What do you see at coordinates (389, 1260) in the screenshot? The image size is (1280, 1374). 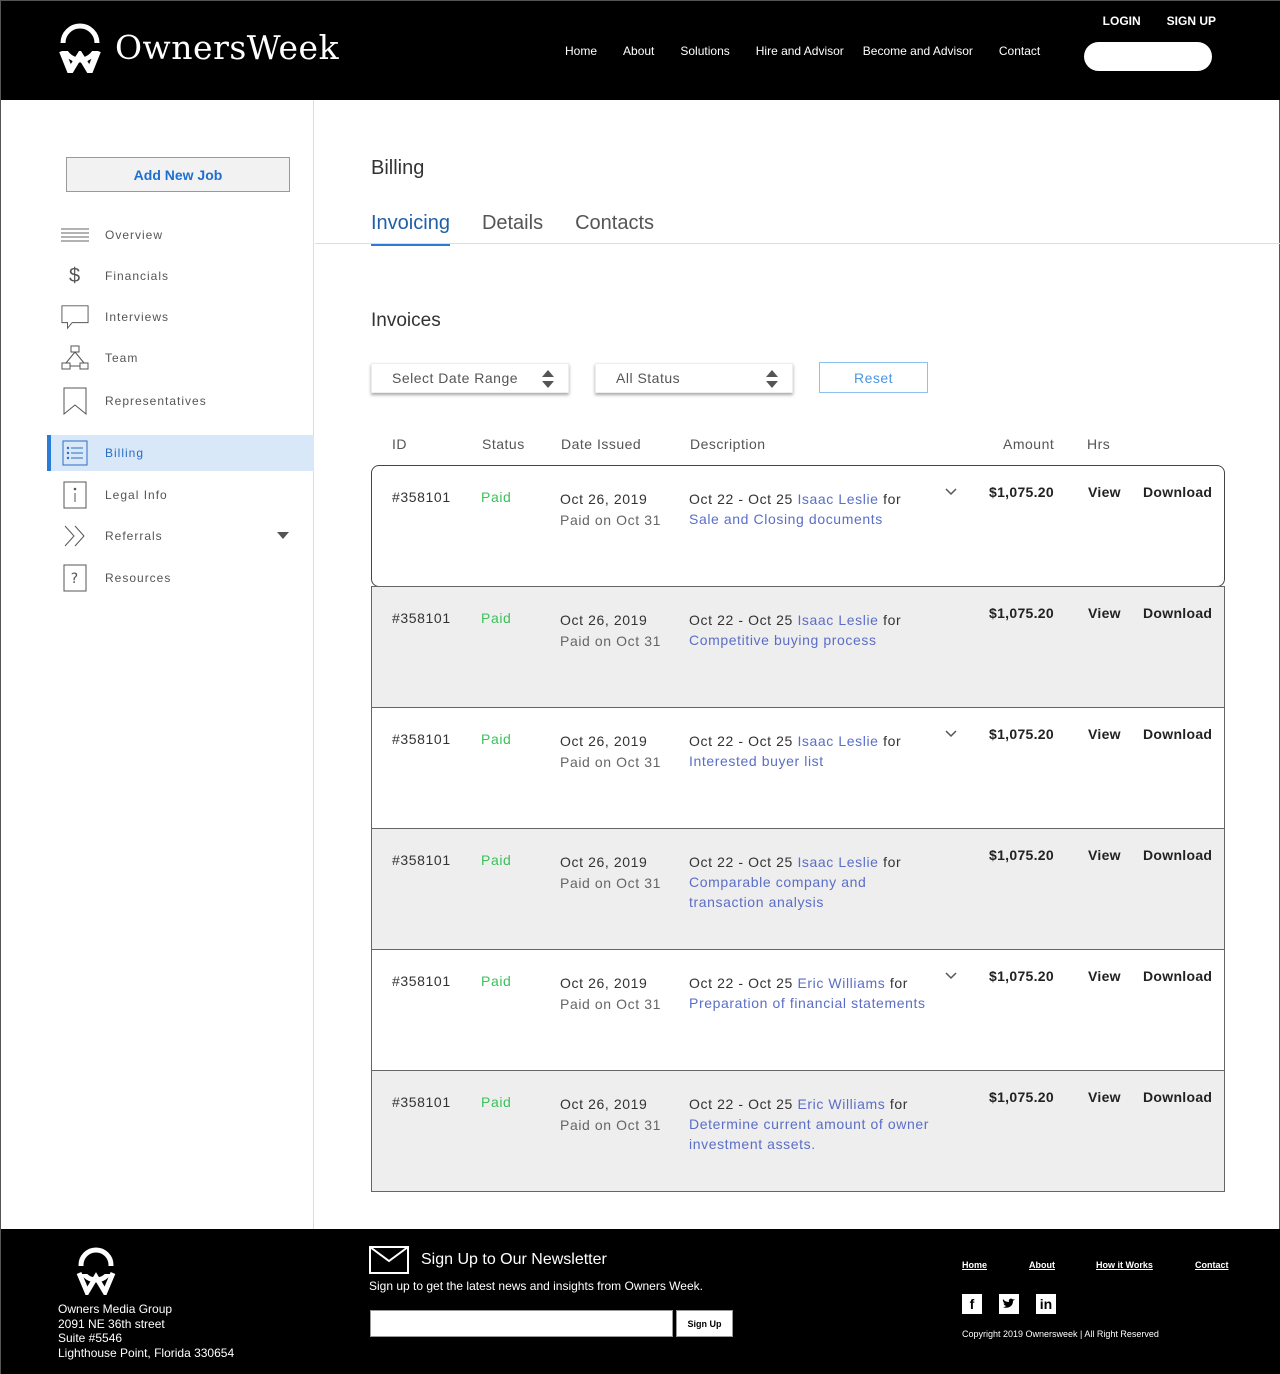 I see `mail-icon` at bounding box center [389, 1260].